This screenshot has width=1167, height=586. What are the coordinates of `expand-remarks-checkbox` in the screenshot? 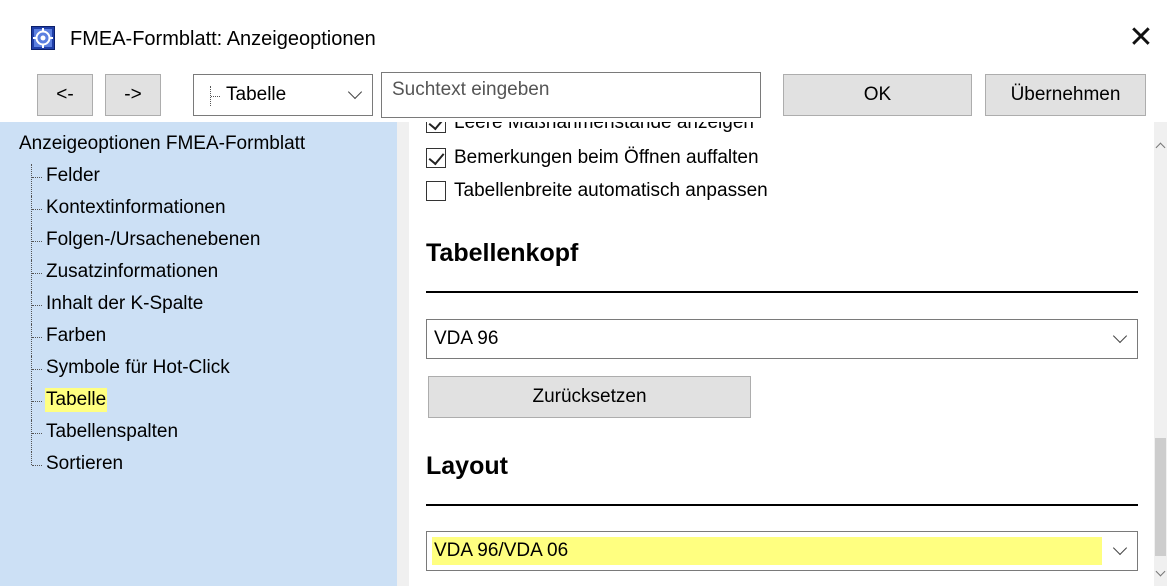 It's located at (436, 158).